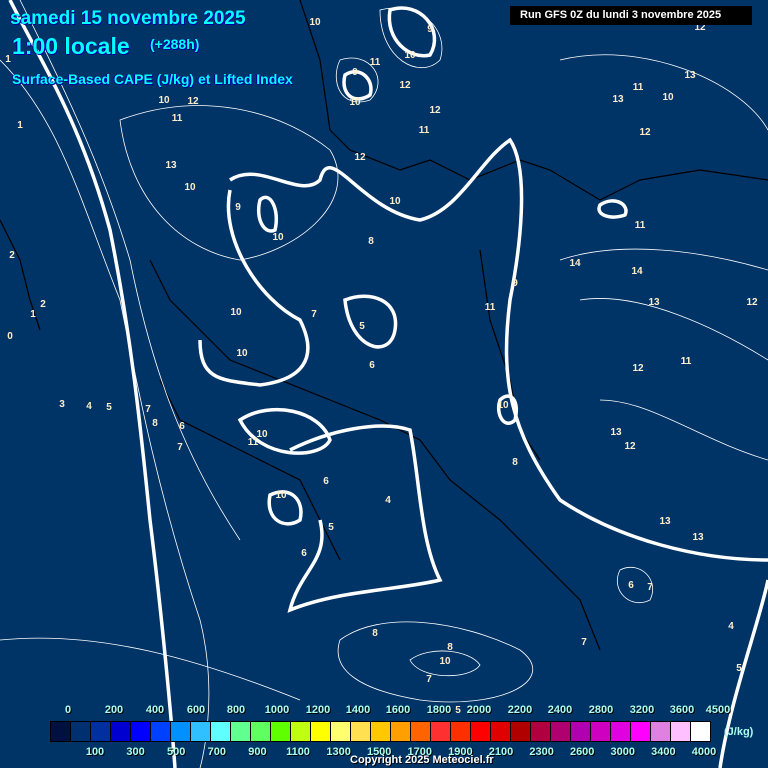 Image resolution: width=768 pixels, height=768 pixels. I want to click on legend-label-top: 600, so click(196, 710).